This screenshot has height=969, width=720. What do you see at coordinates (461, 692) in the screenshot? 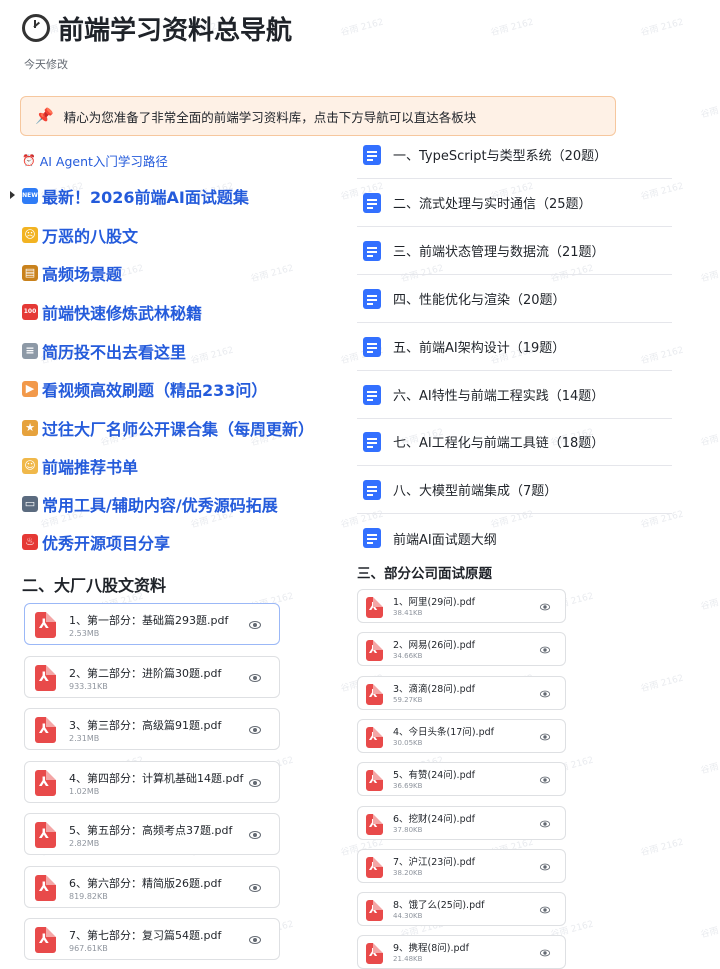
I see `pdf-file-card: ⅄ 3、滴滴(28问).pdf 59.27KB` at bounding box center [461, 692].